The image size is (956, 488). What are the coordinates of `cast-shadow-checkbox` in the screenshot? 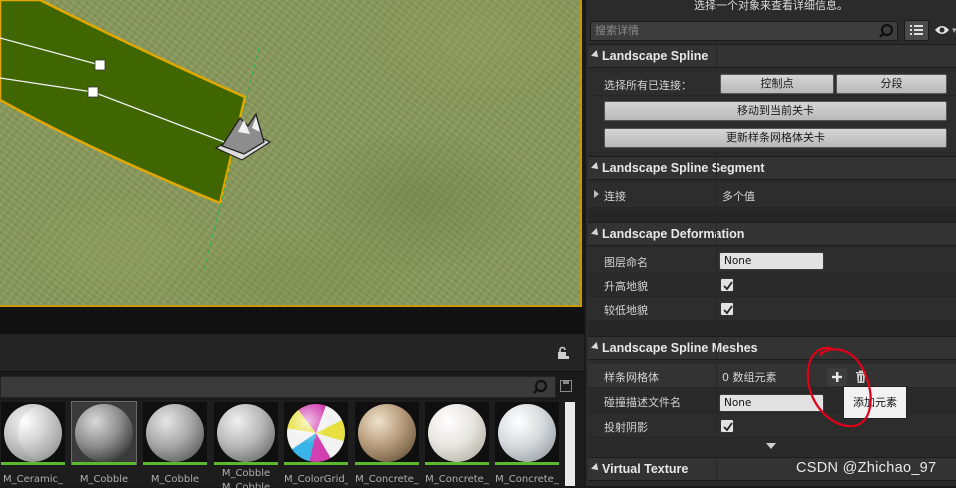 It's located at (727, 426).